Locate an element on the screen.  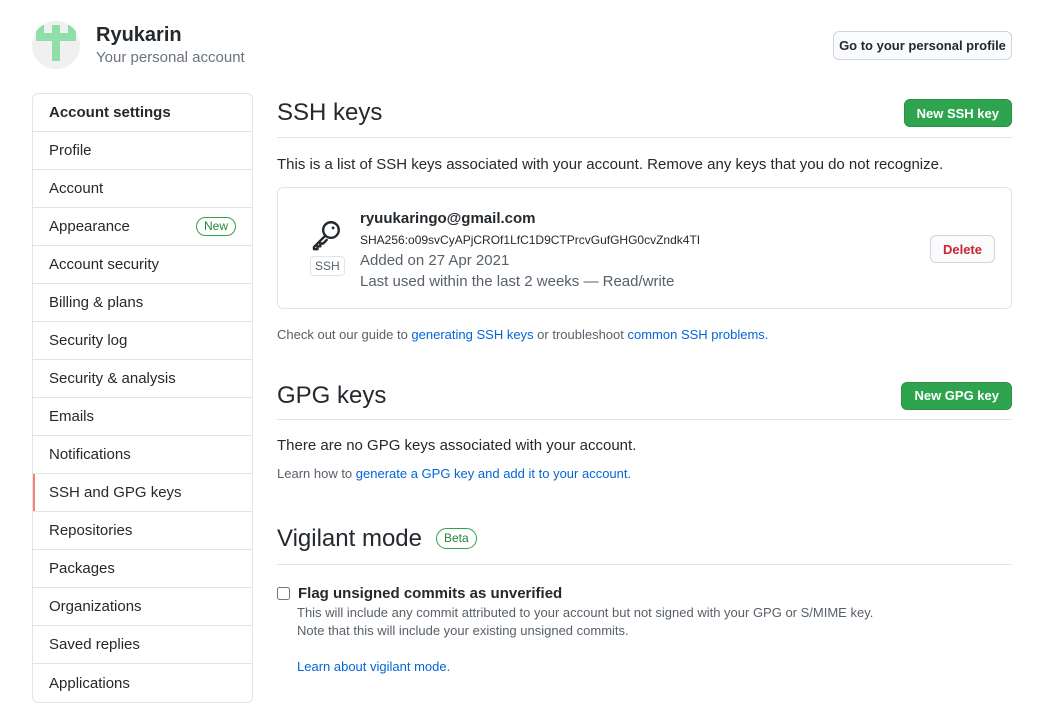
sidebar-item-label: Saved replies is located at coordinates (94, 644).